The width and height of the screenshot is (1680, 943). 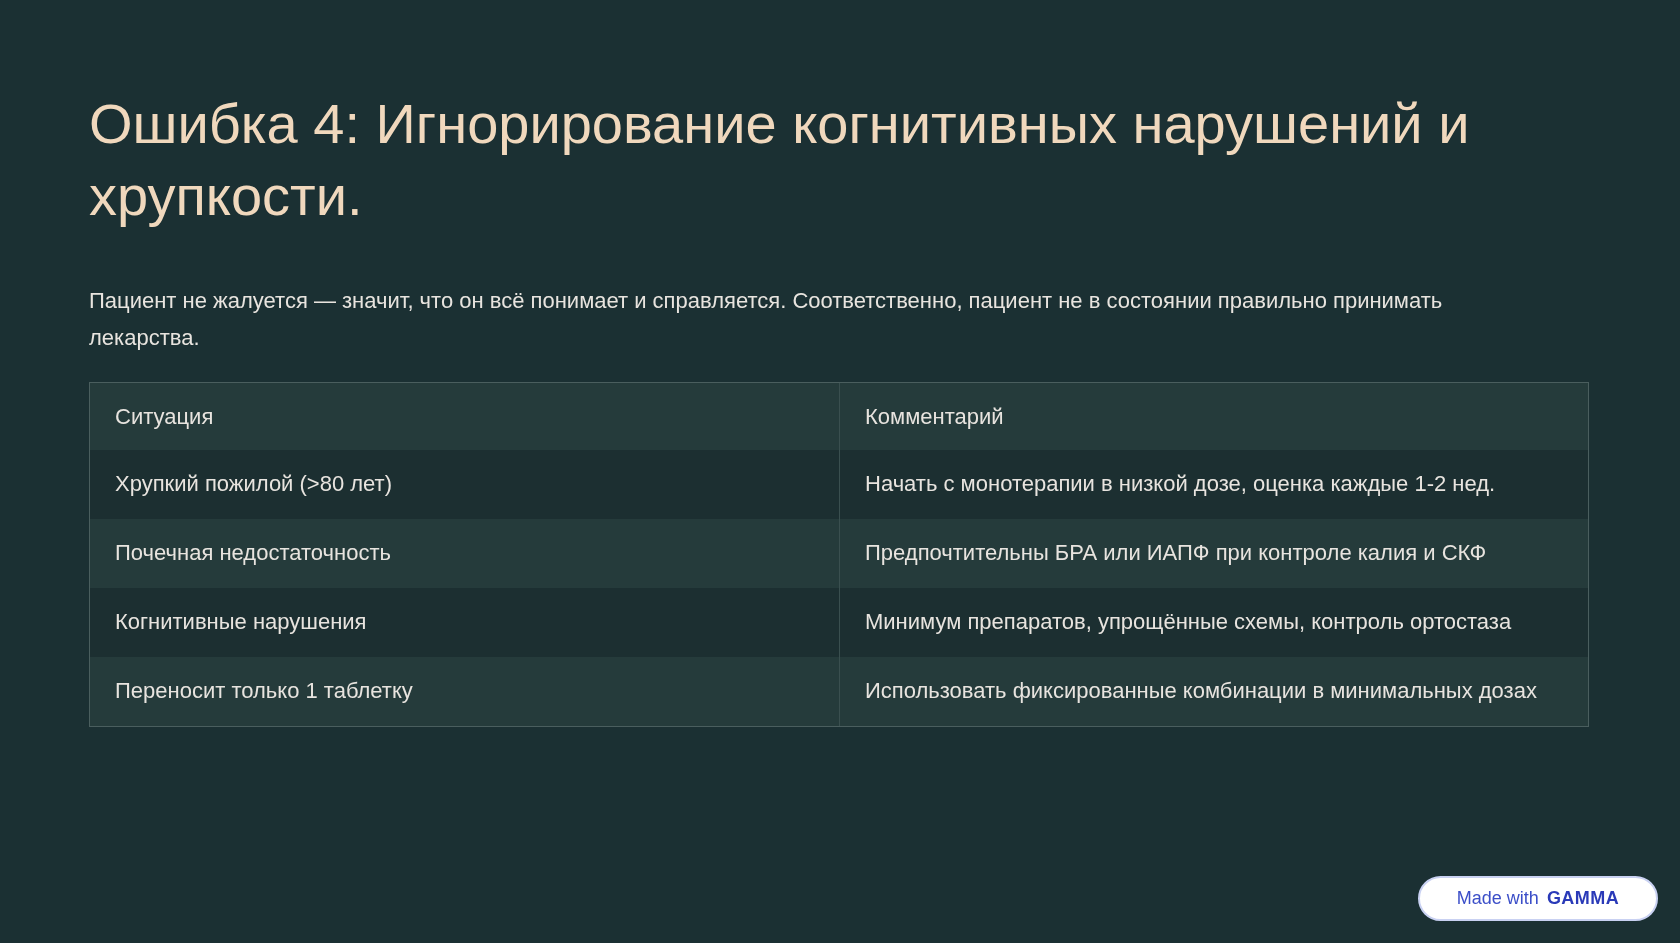 I want to click on table-cell-text: Переносит только 1 таблетку, so click(x=264, y=691).